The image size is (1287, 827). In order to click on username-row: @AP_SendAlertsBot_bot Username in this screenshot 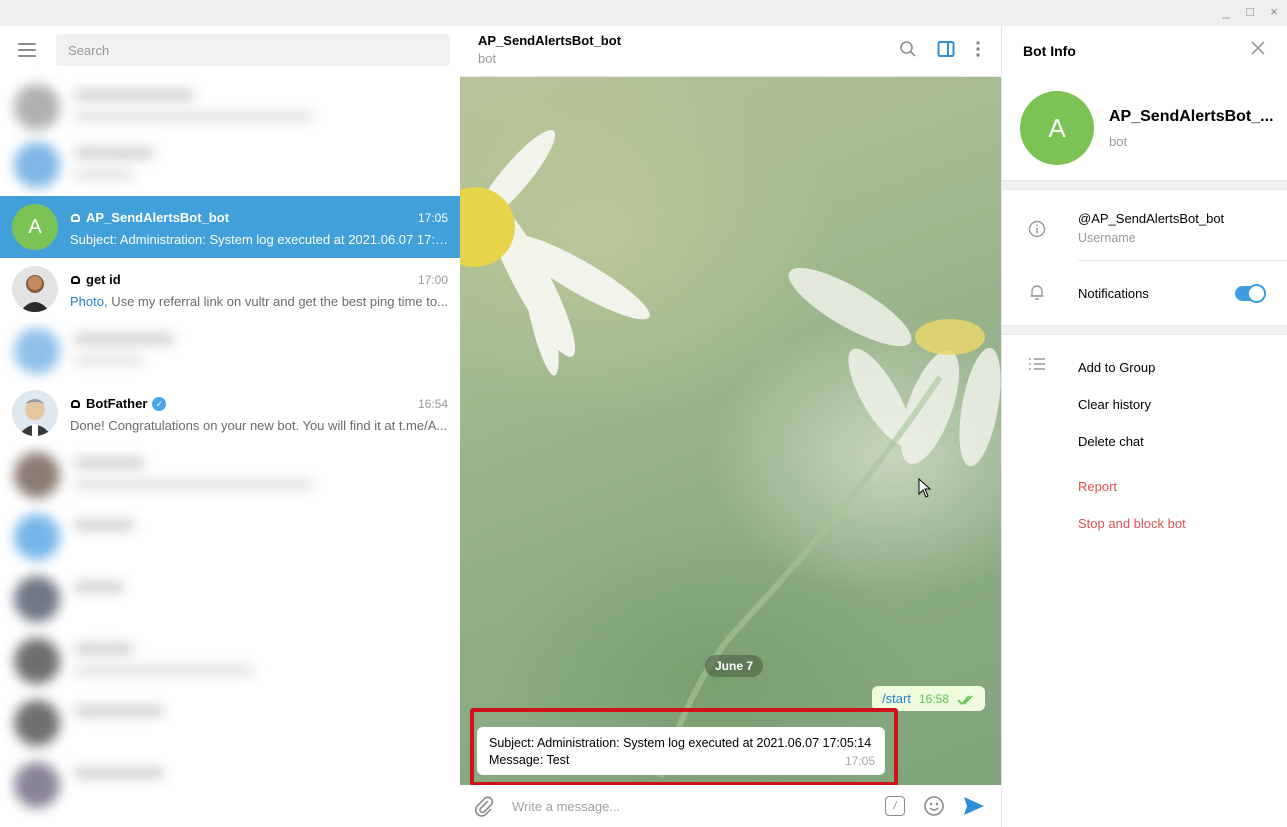, I will do `click(1144, 225)`.